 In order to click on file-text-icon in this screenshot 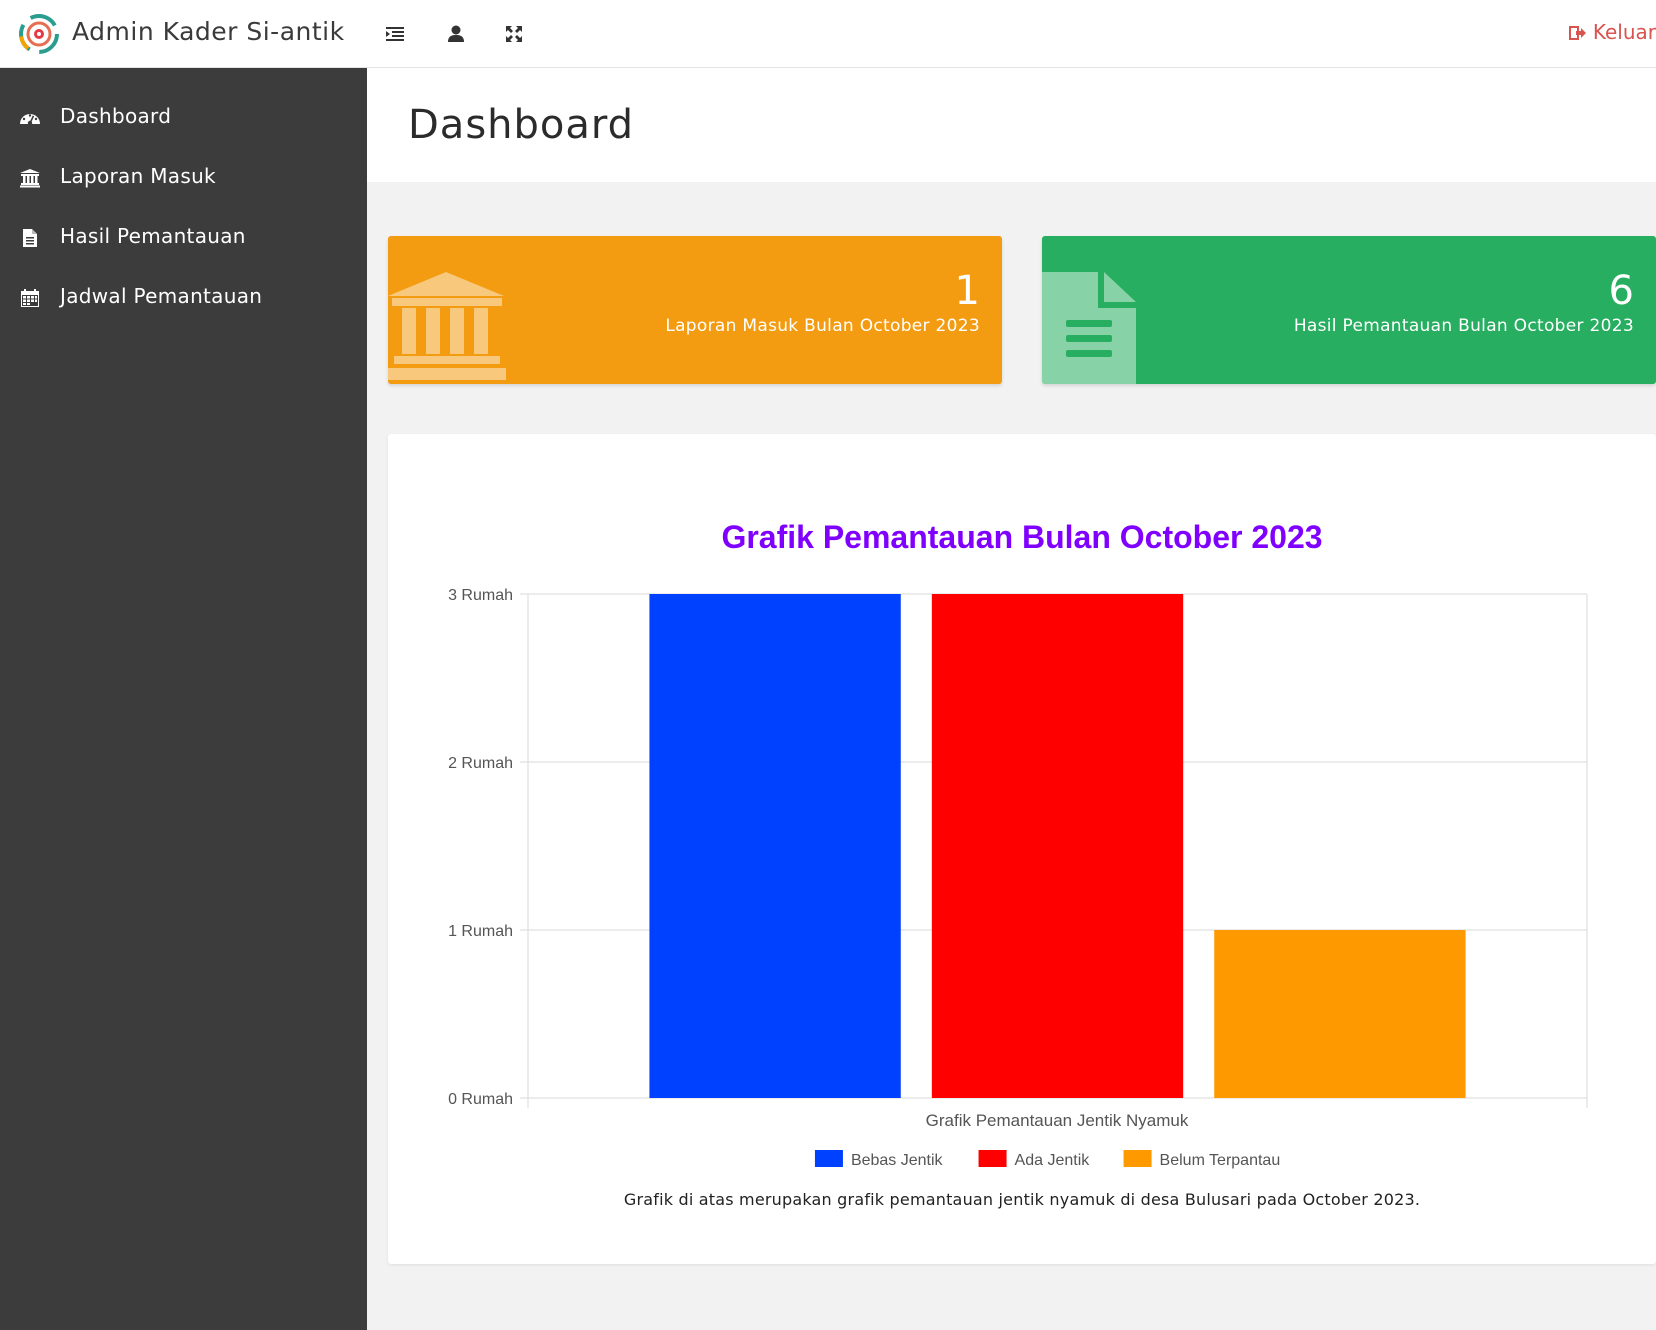, I will do `click(1089, 328)`.